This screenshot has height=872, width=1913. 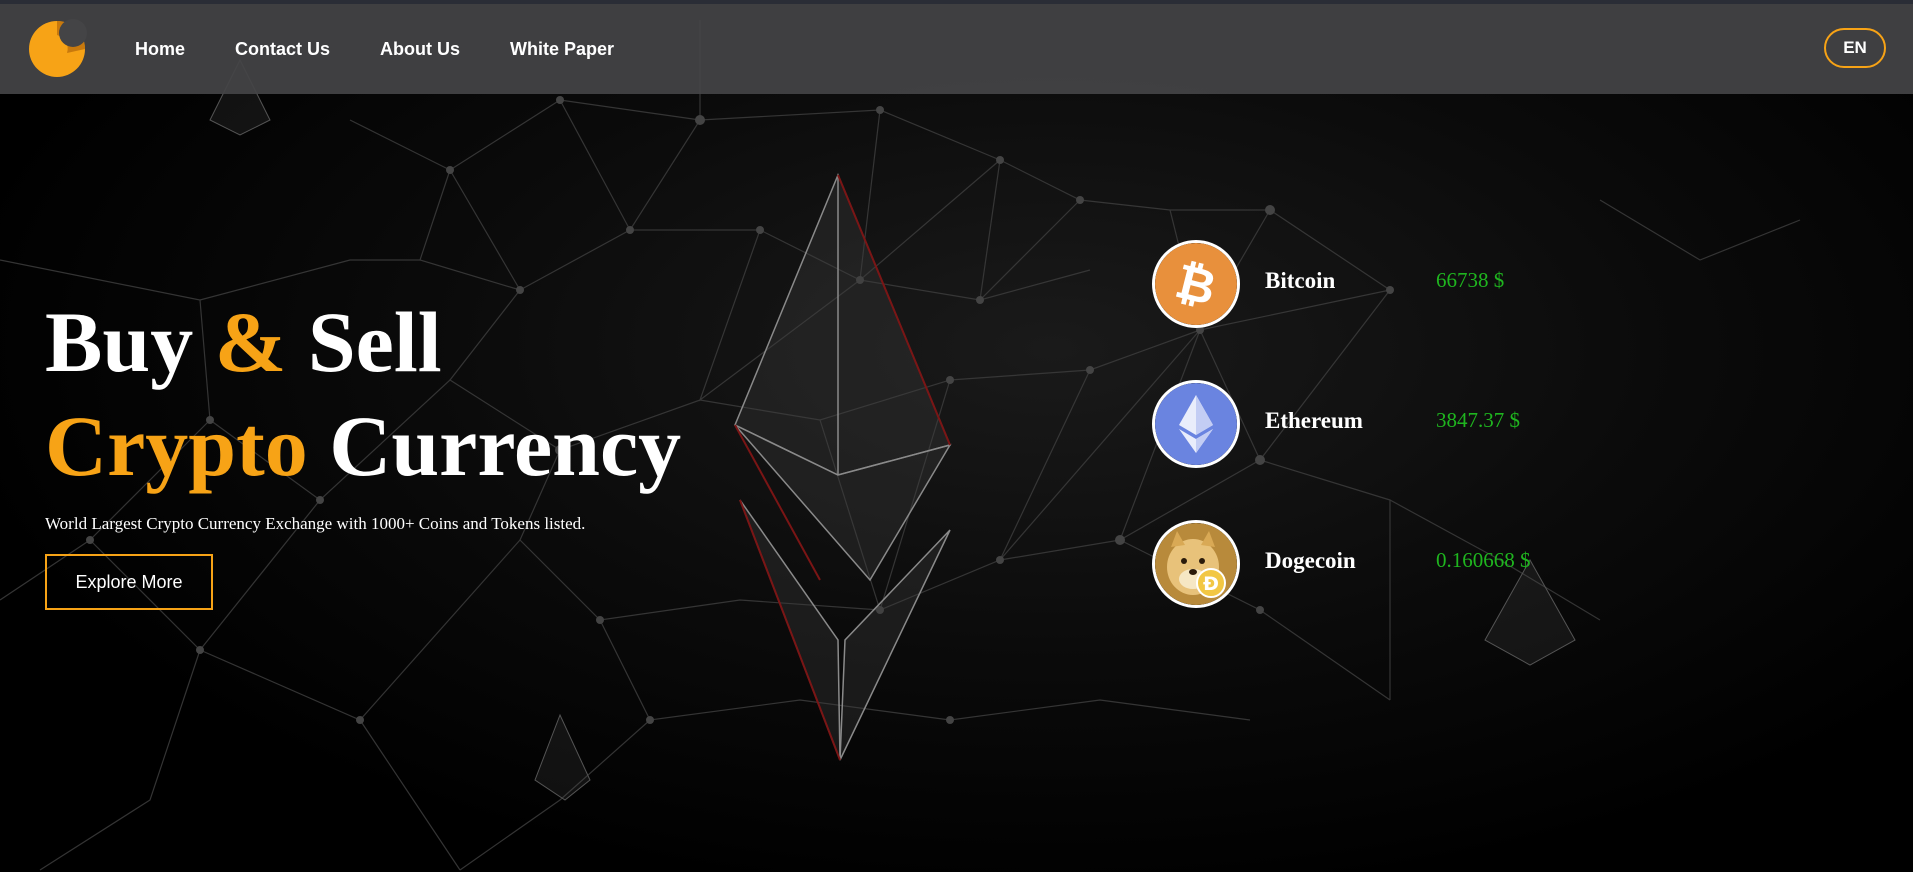 I want to click on explore-more-button: Explore More, so click(x=129, y=582).